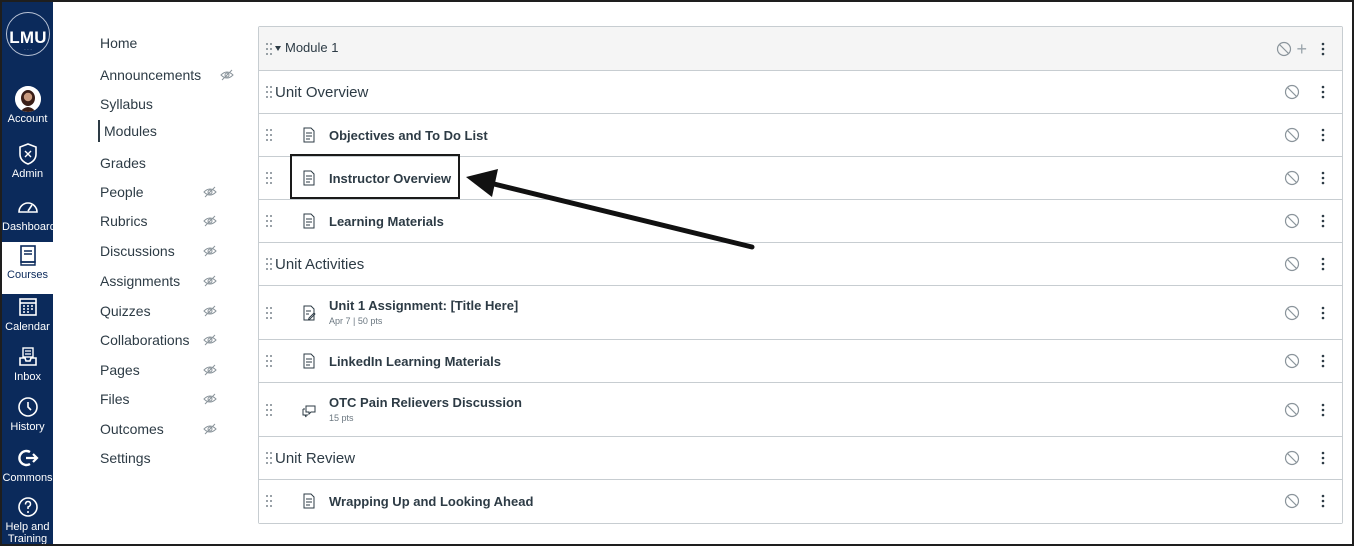 The width and height of the screenshot is (1354, 546). Describe the element at coordinates (124, 221) in the screenshot. I see `course-nav-label: Rubrics` at that location.